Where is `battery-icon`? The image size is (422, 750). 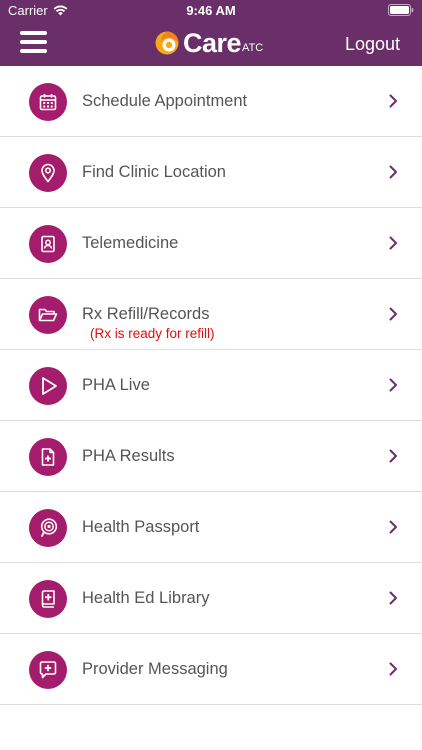
battery-icon is located at coordinates (401, 10).